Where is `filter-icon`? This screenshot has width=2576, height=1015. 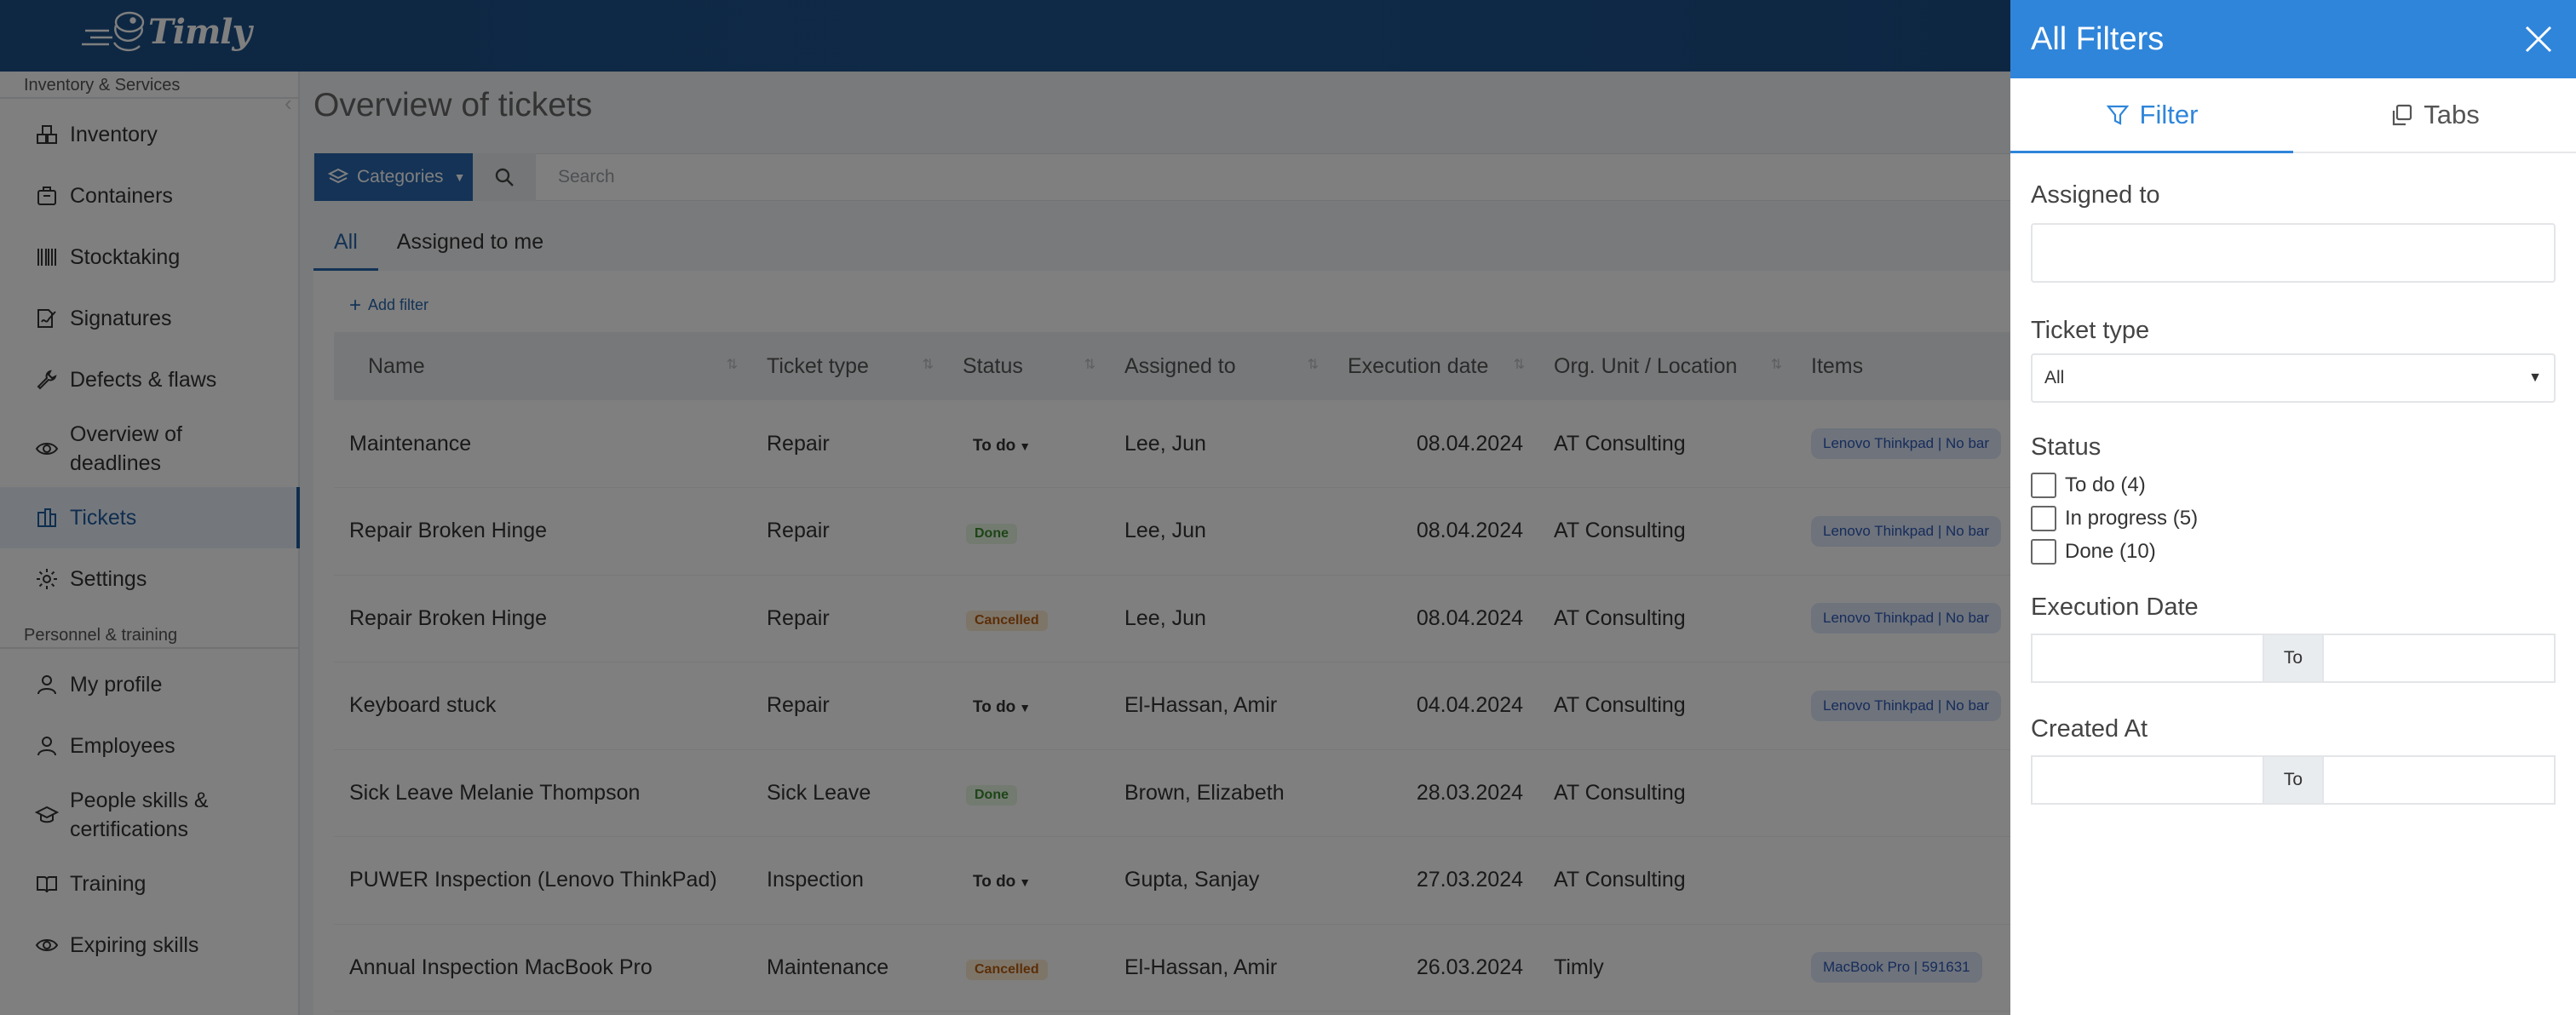 filter-icon is located at coordinates (2117, 115).